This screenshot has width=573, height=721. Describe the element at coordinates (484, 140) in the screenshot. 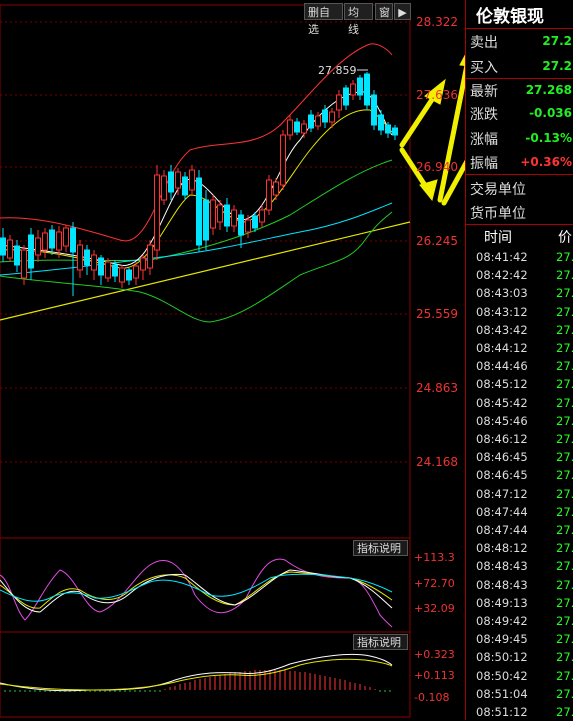

I see `quote-label: 涨幅` at that location.